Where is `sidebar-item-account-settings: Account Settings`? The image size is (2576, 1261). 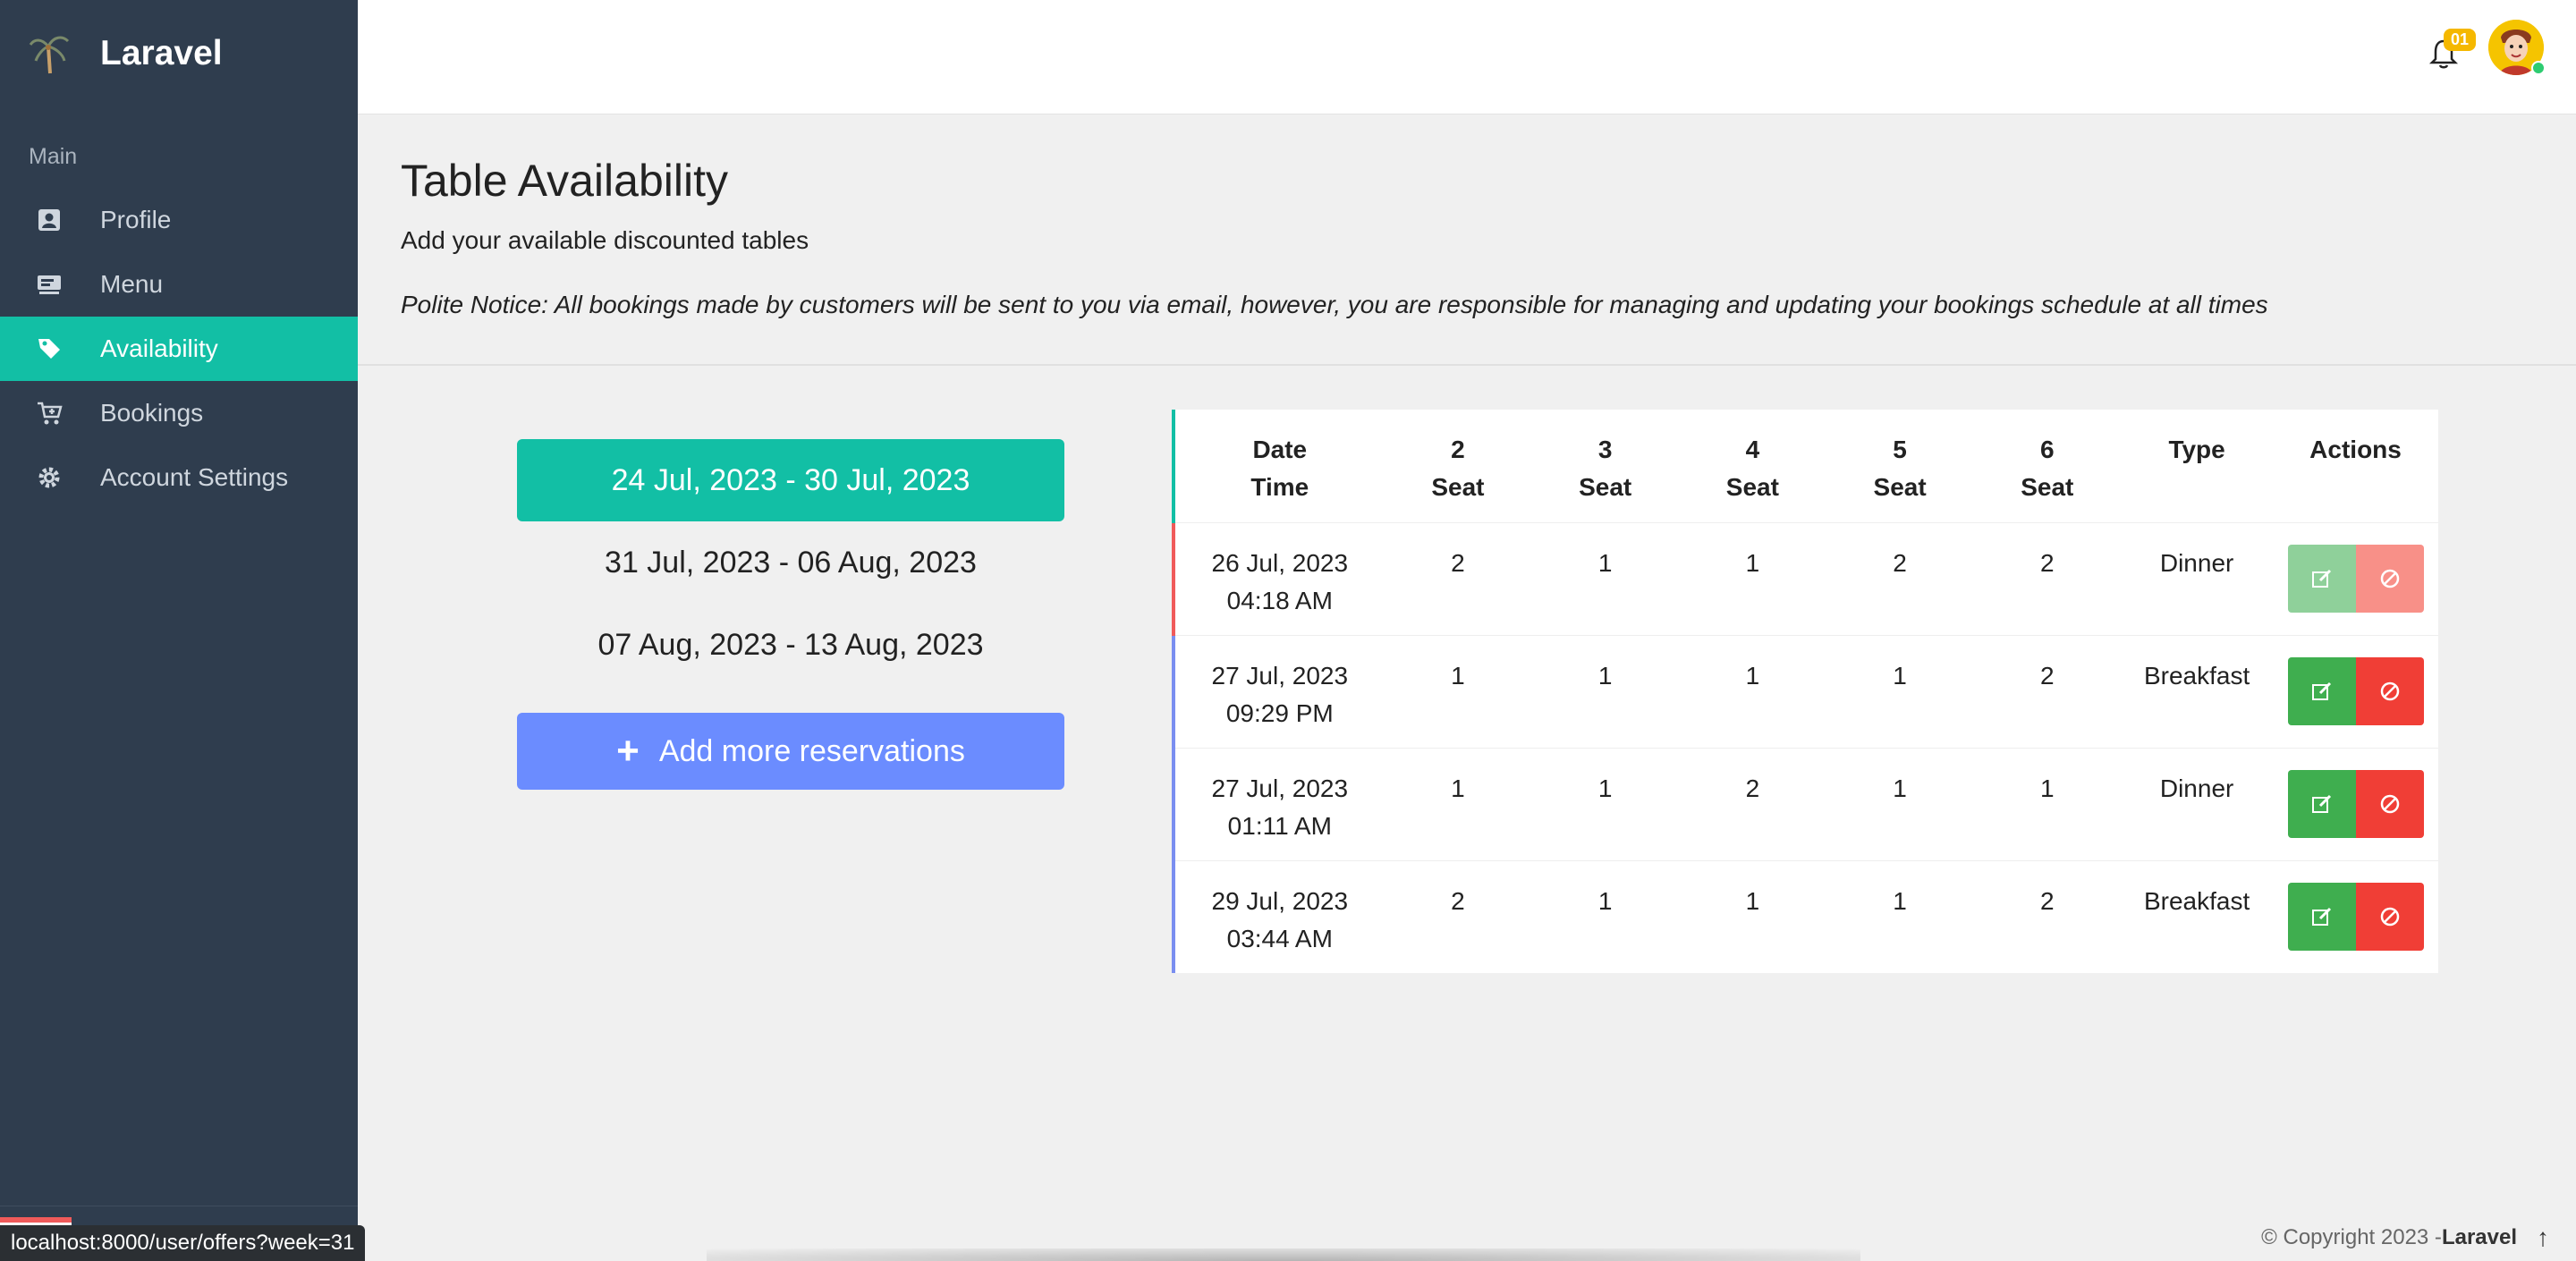
sidebar-item-account-settings: Account Settings is located at coordinates (179, 478).